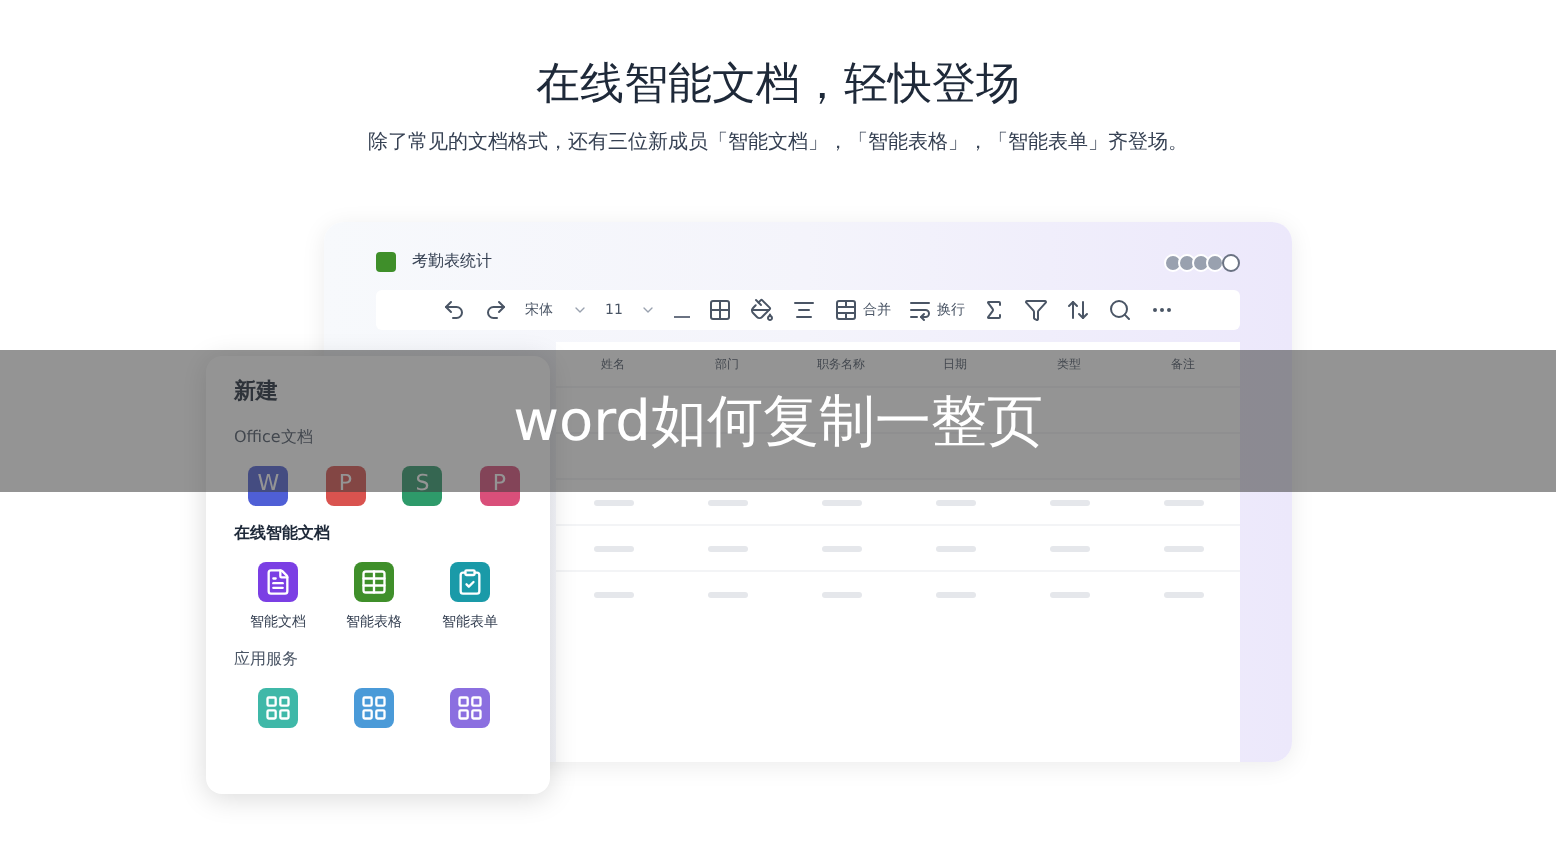 This screenshot has width=1556, height=842. Describe the element at coordinates (846, 310) in the screenshot. I see `merge-cells-icon` at that location.